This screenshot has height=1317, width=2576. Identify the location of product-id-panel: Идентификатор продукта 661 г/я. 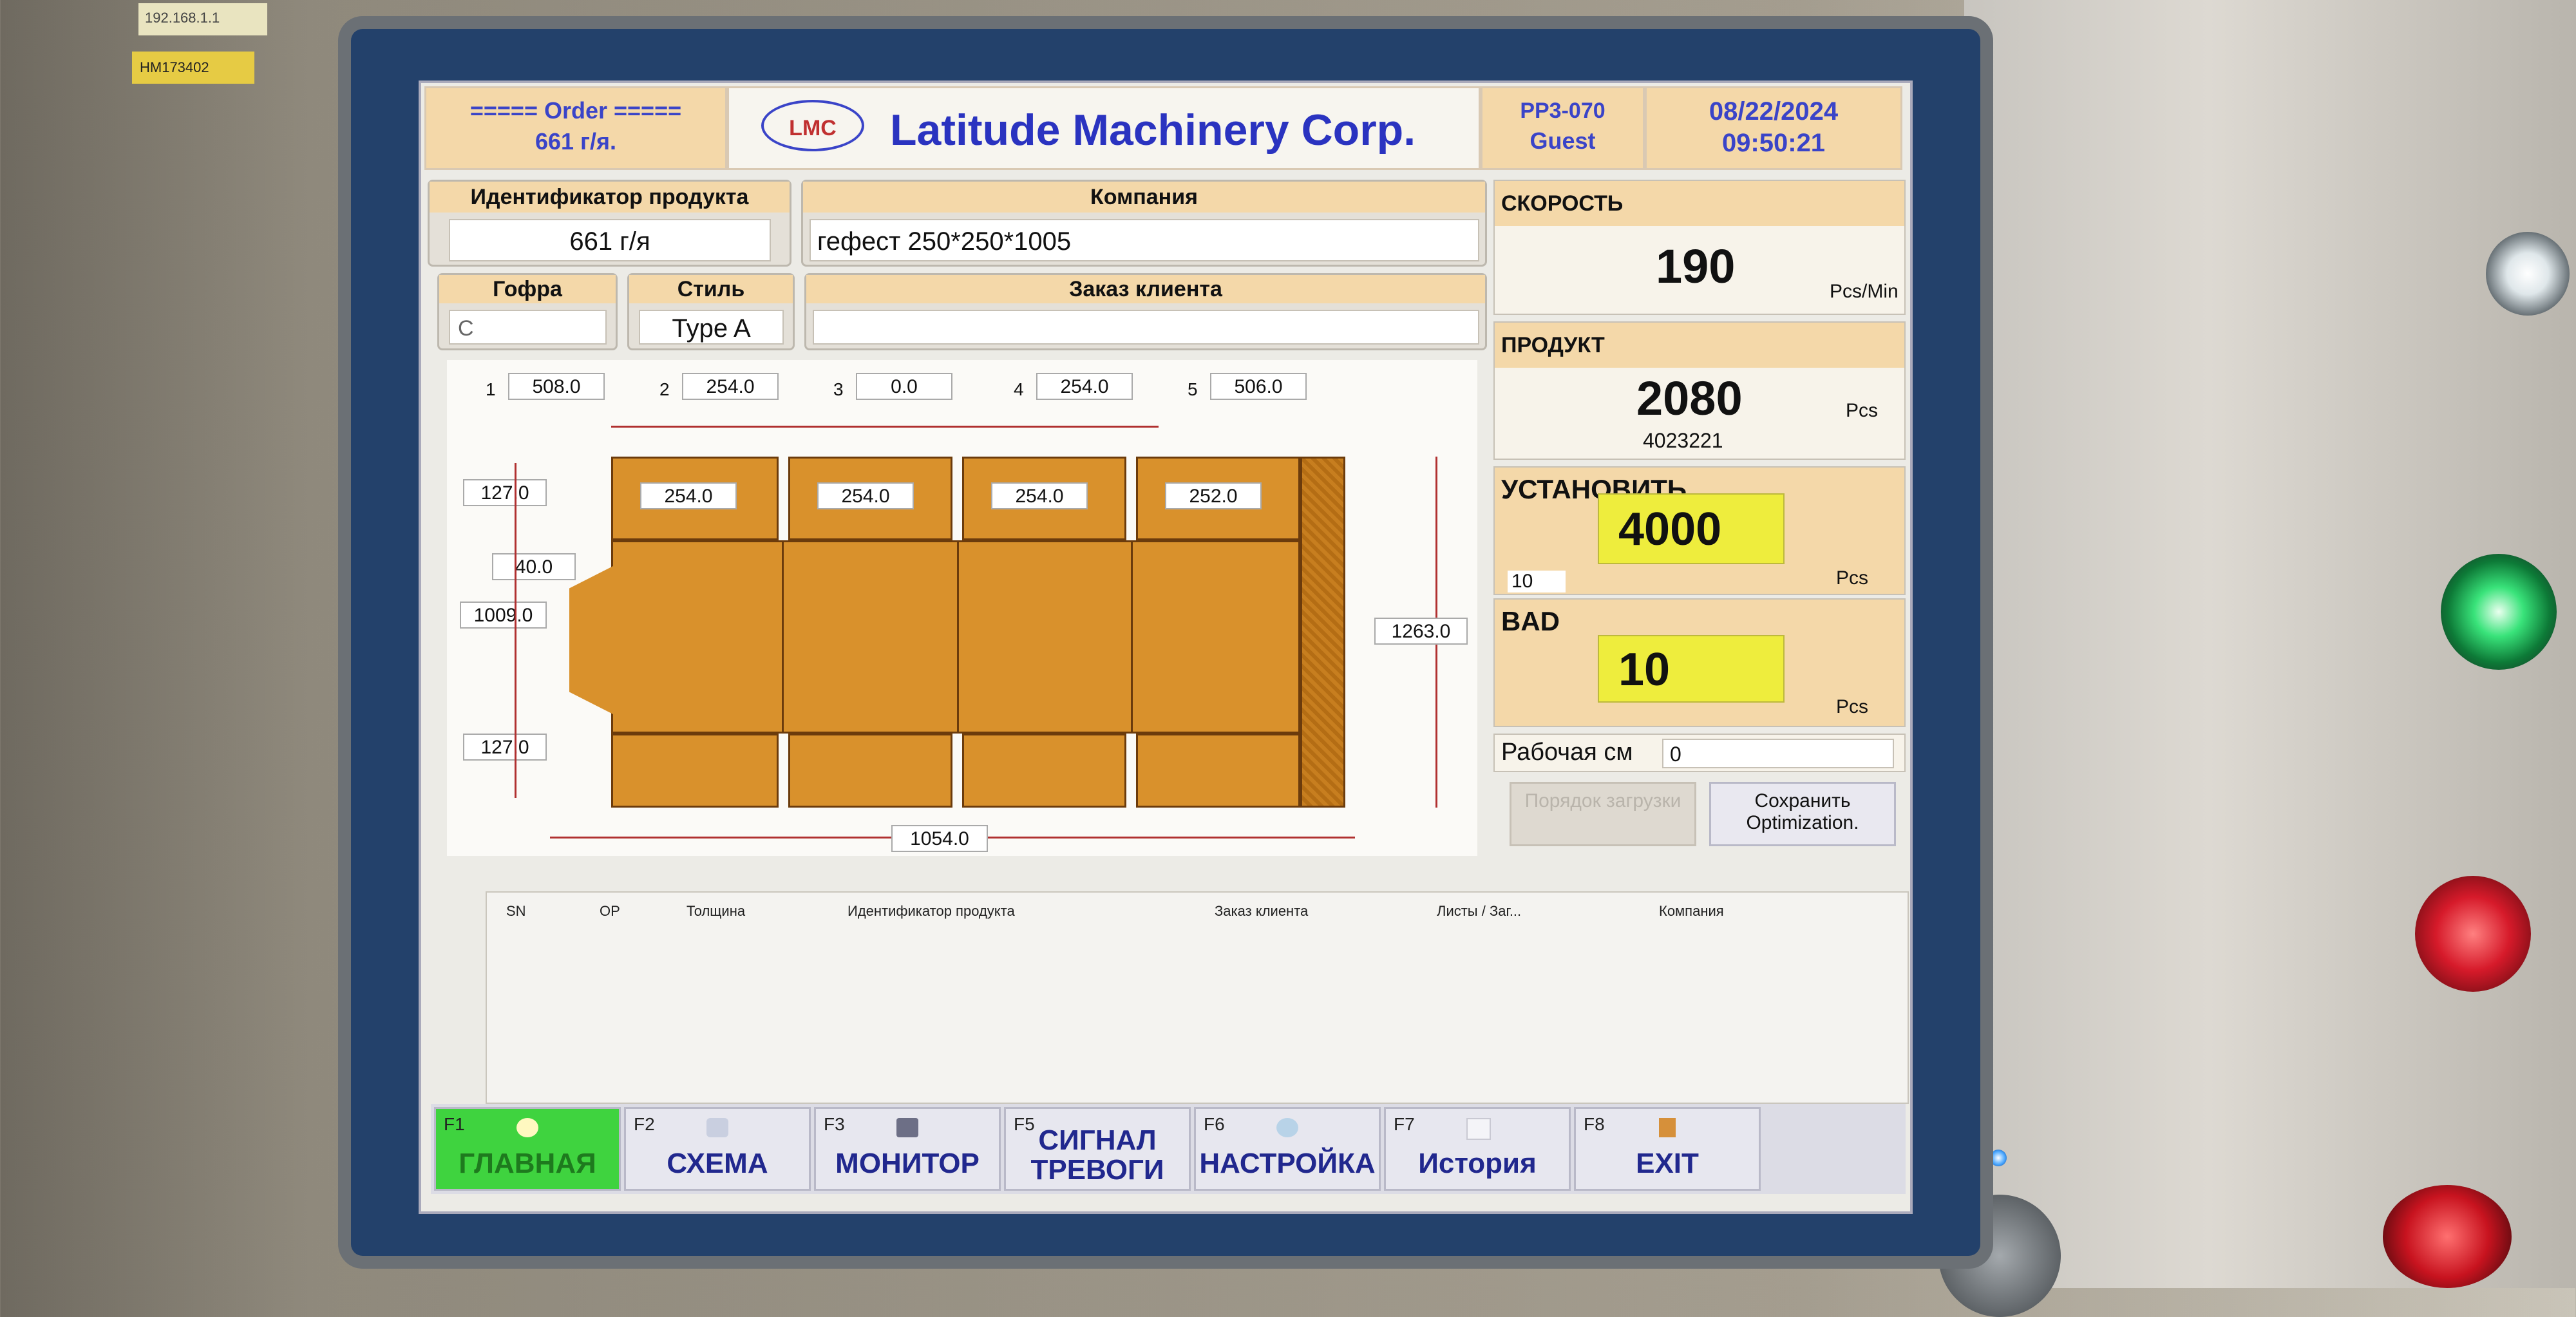
(609, 223).